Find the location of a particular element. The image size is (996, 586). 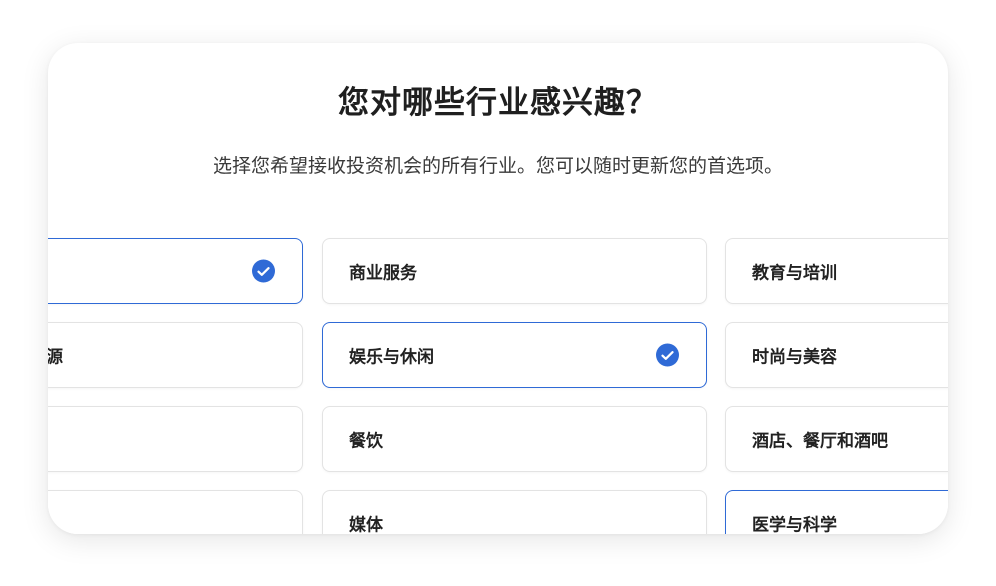

industry-card-food-beverage: 餐饮 is located at coordinates (514, 439).